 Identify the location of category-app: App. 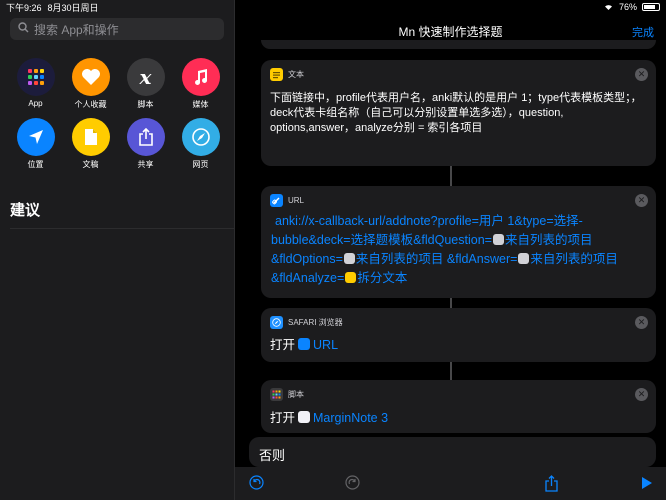
(35, 84).